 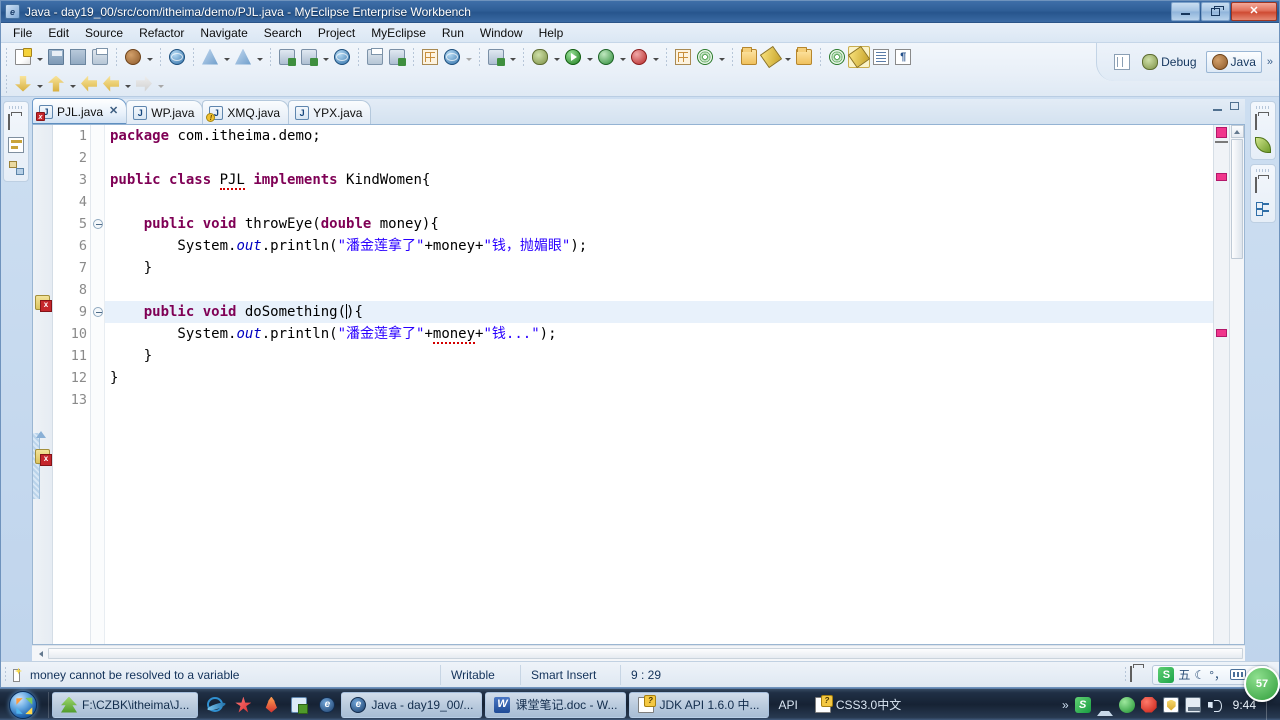 I want to click on close-button: ✕, so click(x=1254, y=11).